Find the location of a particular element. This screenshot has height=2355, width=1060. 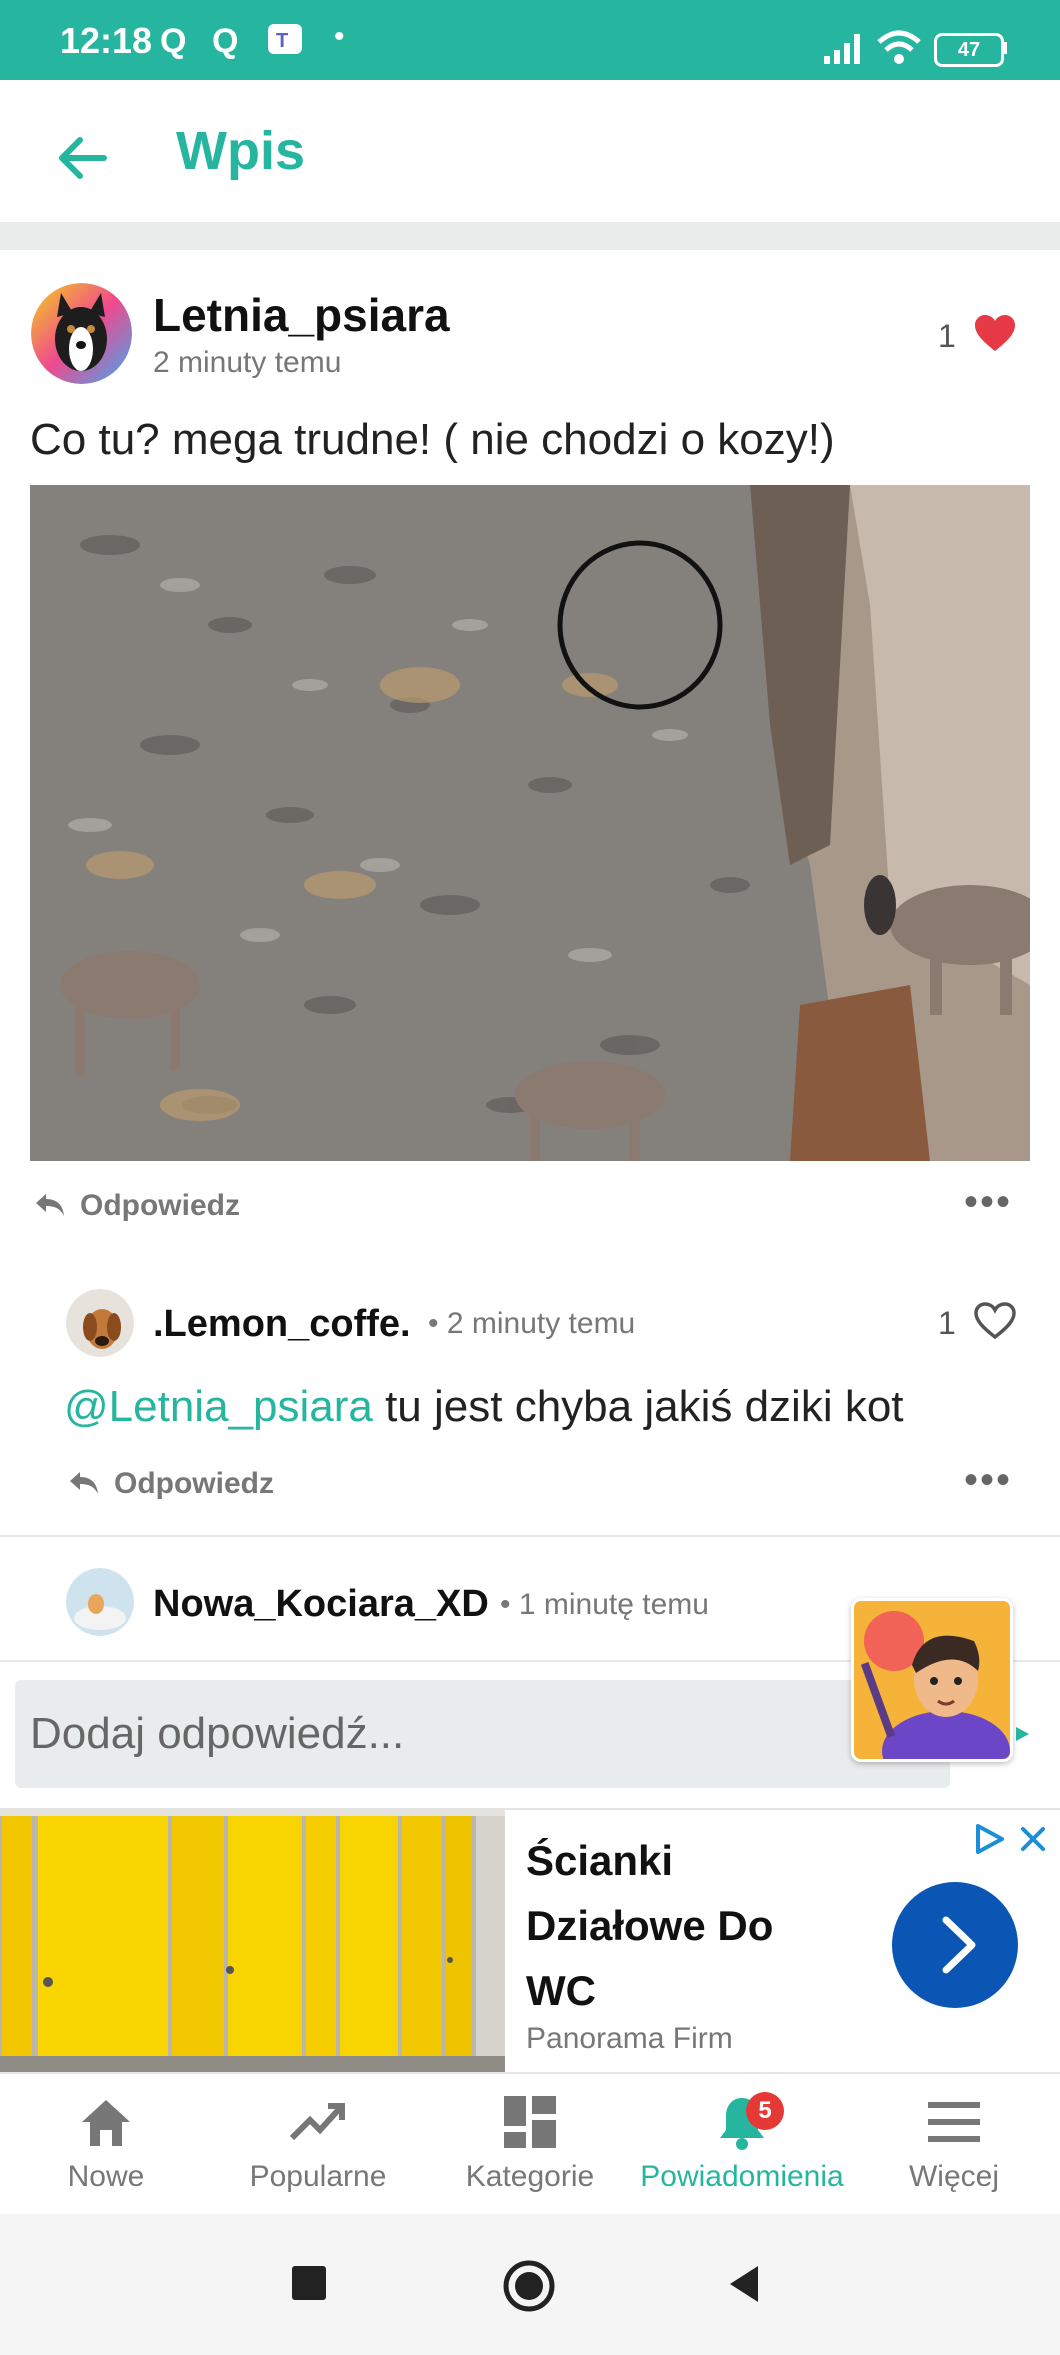

signal-icon is located at coordinates (842, 49).